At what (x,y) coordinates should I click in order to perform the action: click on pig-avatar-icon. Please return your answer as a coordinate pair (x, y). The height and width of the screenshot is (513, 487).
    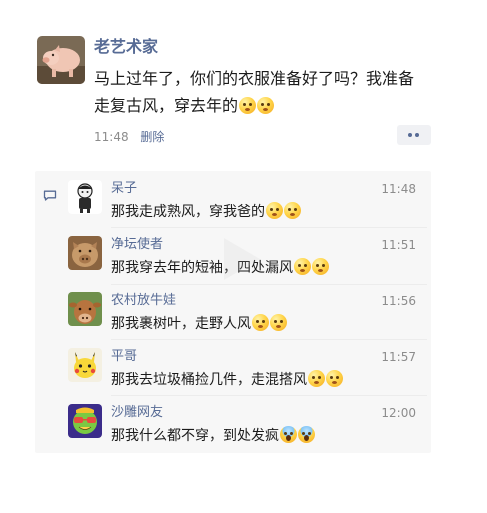
    Looking at the image, I should click on (61, 60).